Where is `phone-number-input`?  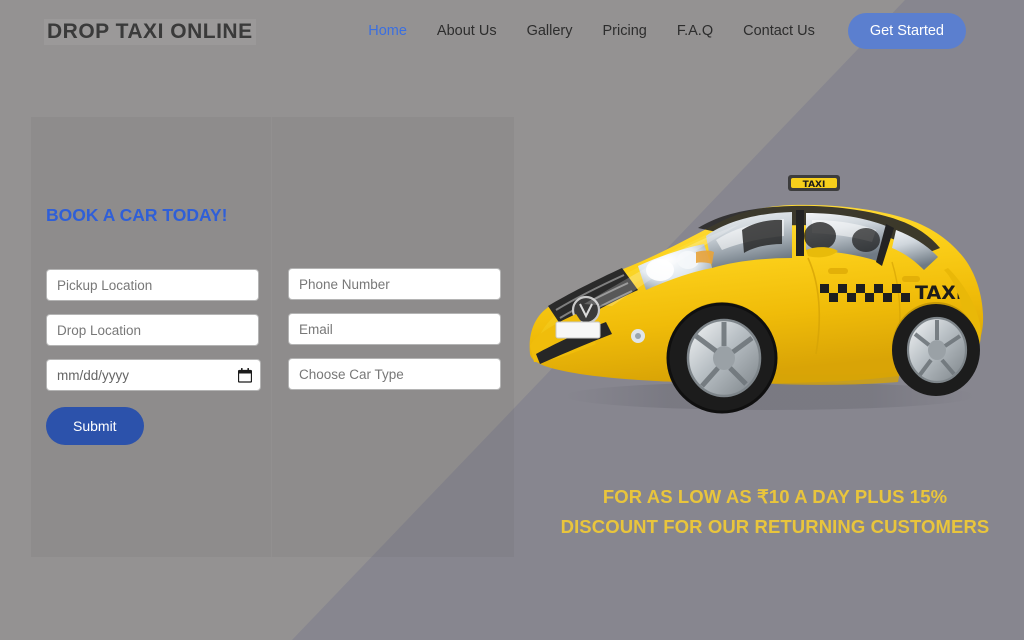
phone-number-input is located at coordinates (394, 284).